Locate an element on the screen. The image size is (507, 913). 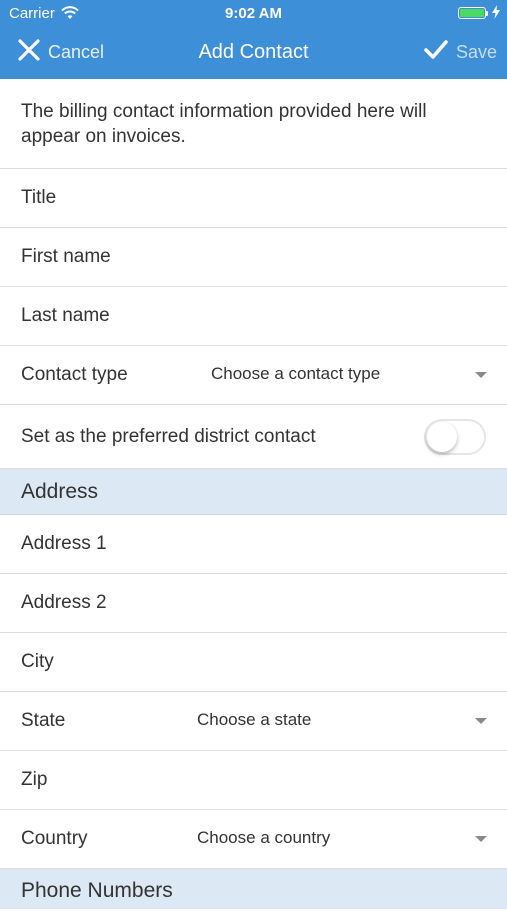
preferred-contact-row: Set as the preferred district contact is located at coordinates (253, 437).